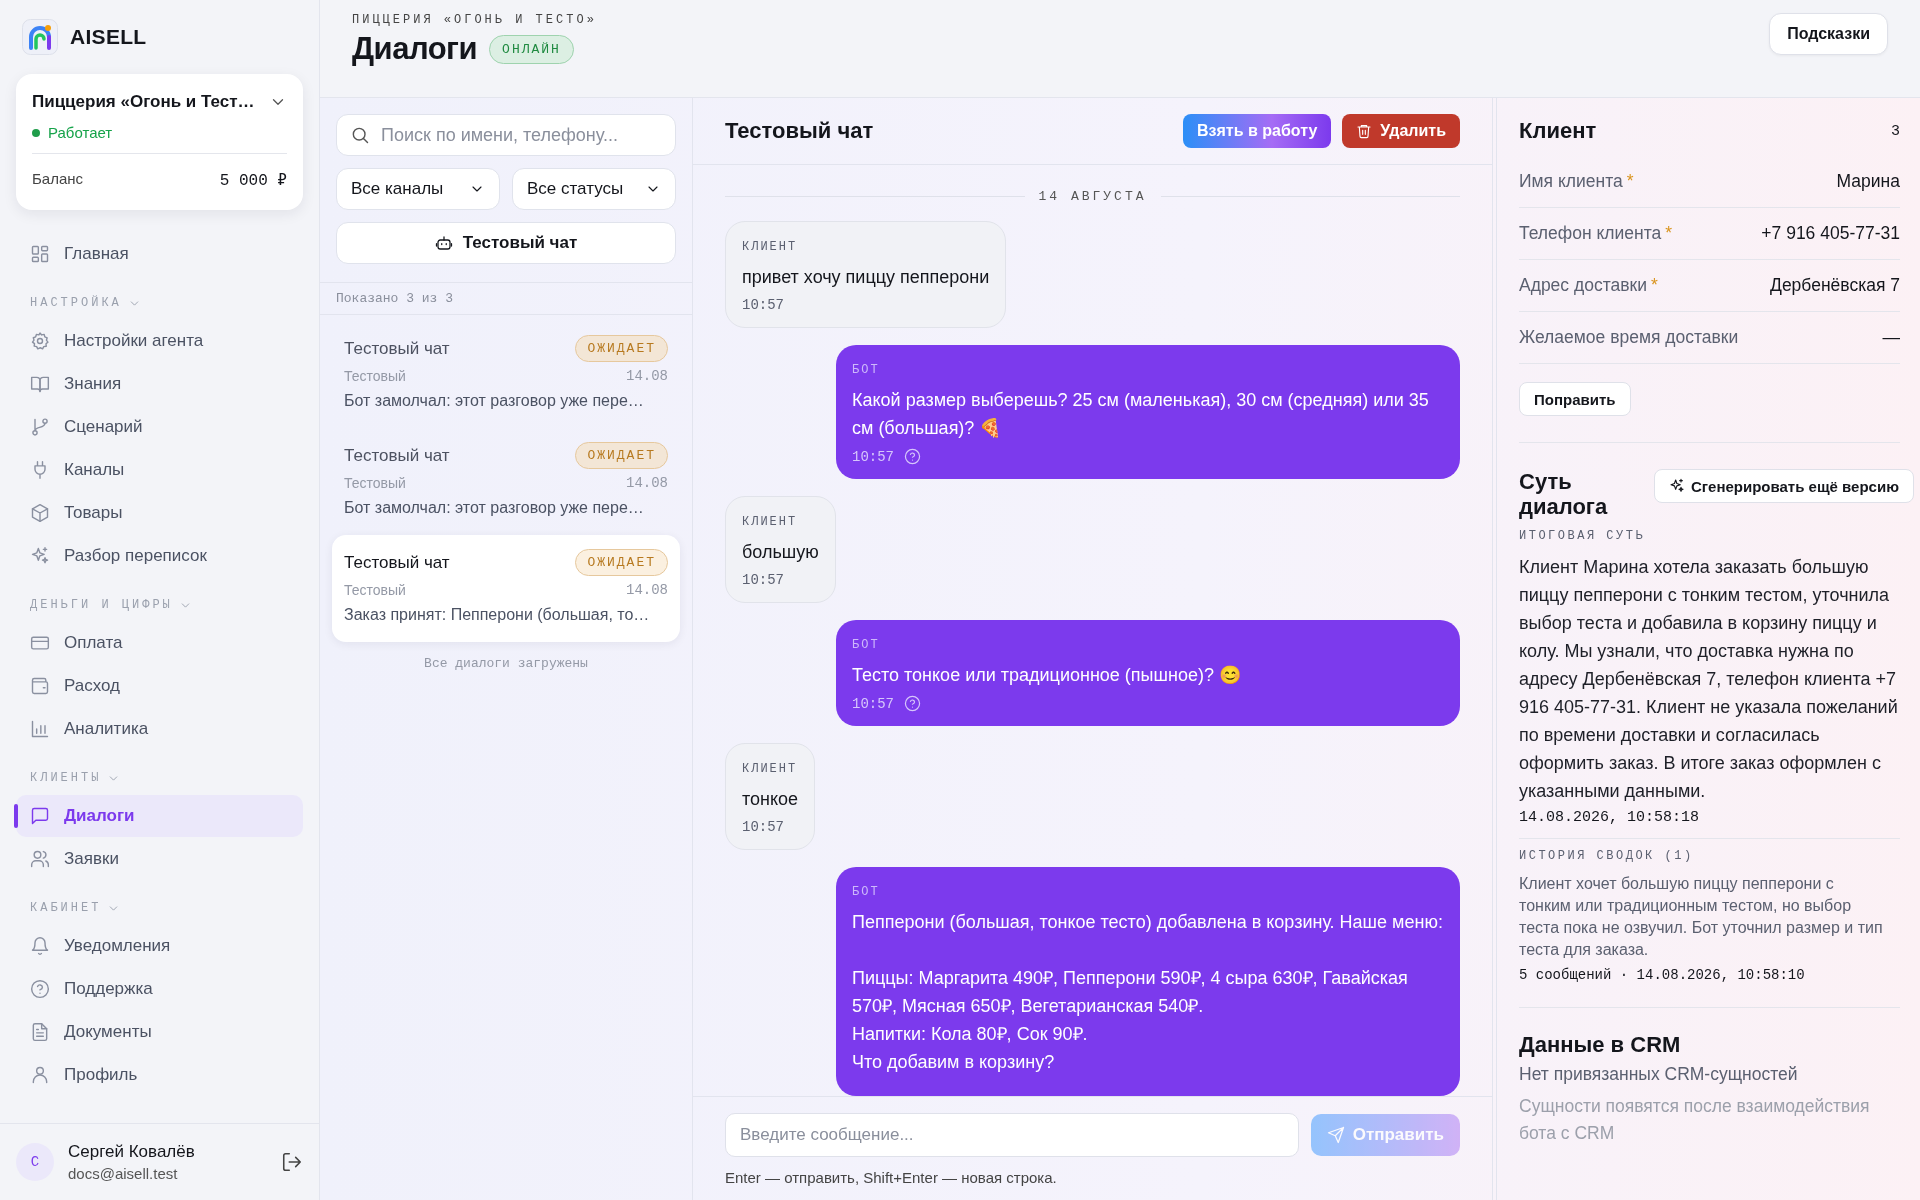 This screenshot has width=1920, height=1200. What do you see at coordinates (159, 254) in the screenshot?
I see `nav-item: Главная` at bounding box center [159, 254].